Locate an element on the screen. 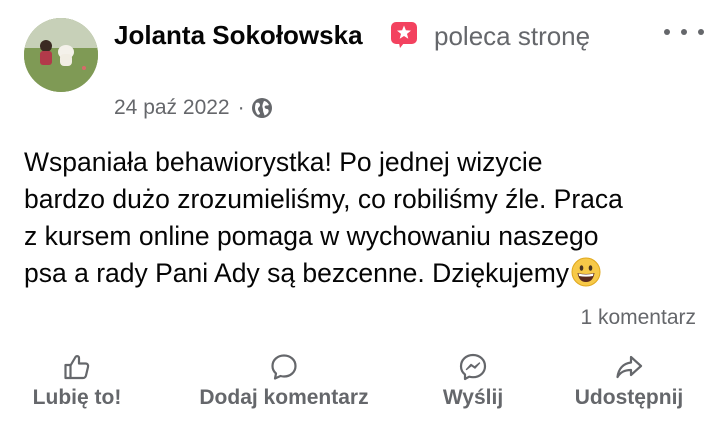  recommends-text: poleca stronę is located at coordinates (512, 36).